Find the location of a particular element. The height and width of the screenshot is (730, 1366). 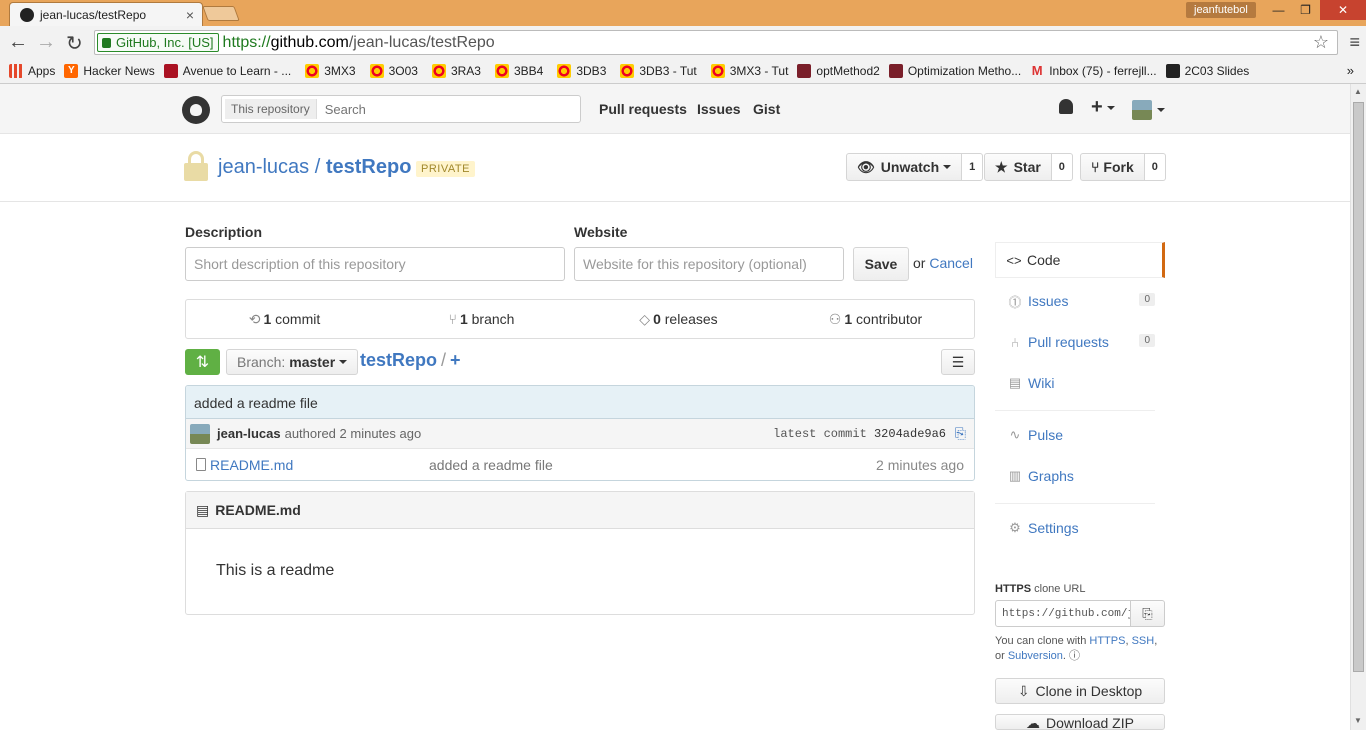

sidebar-item-pulse: ∿ Pulse is located at coordinates (1080, 435).